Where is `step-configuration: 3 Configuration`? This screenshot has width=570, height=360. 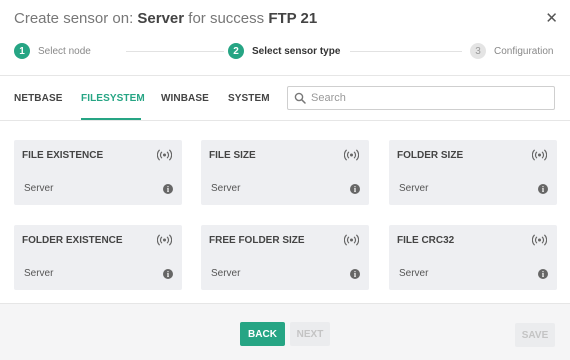
step-configuration: 3 Configuration is located at coordinates (511, 51).